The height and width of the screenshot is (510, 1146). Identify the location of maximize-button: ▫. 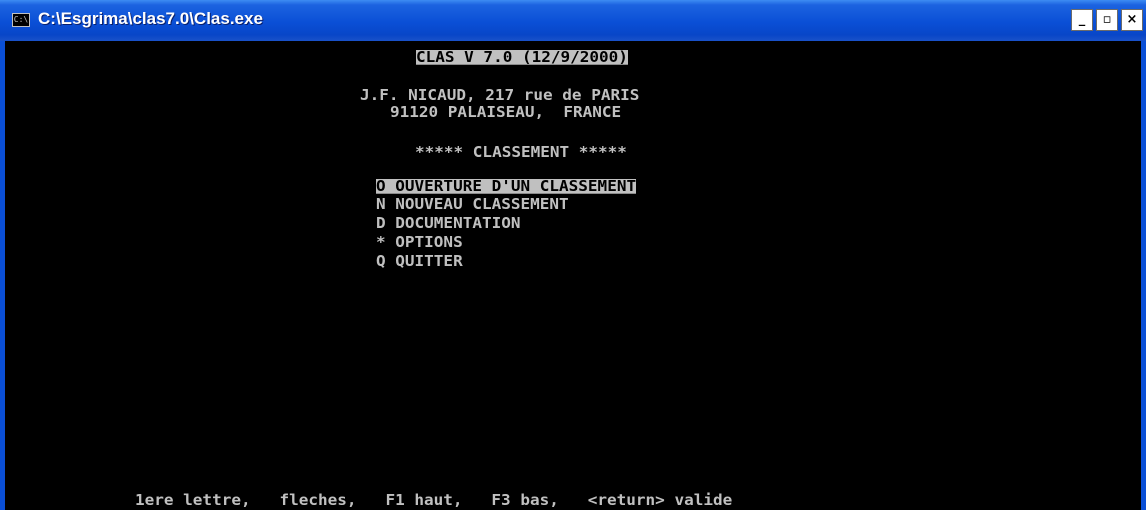
(1107, 20).